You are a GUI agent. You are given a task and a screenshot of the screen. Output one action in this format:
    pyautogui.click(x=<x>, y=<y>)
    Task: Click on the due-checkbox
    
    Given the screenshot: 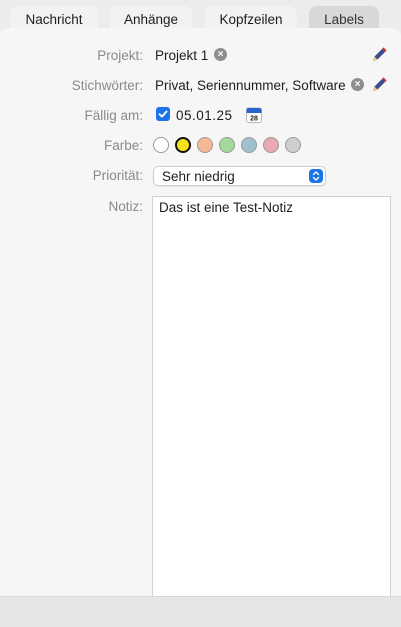 What is the action you would take?
    pyautogui.click(x=163, y=114)
    